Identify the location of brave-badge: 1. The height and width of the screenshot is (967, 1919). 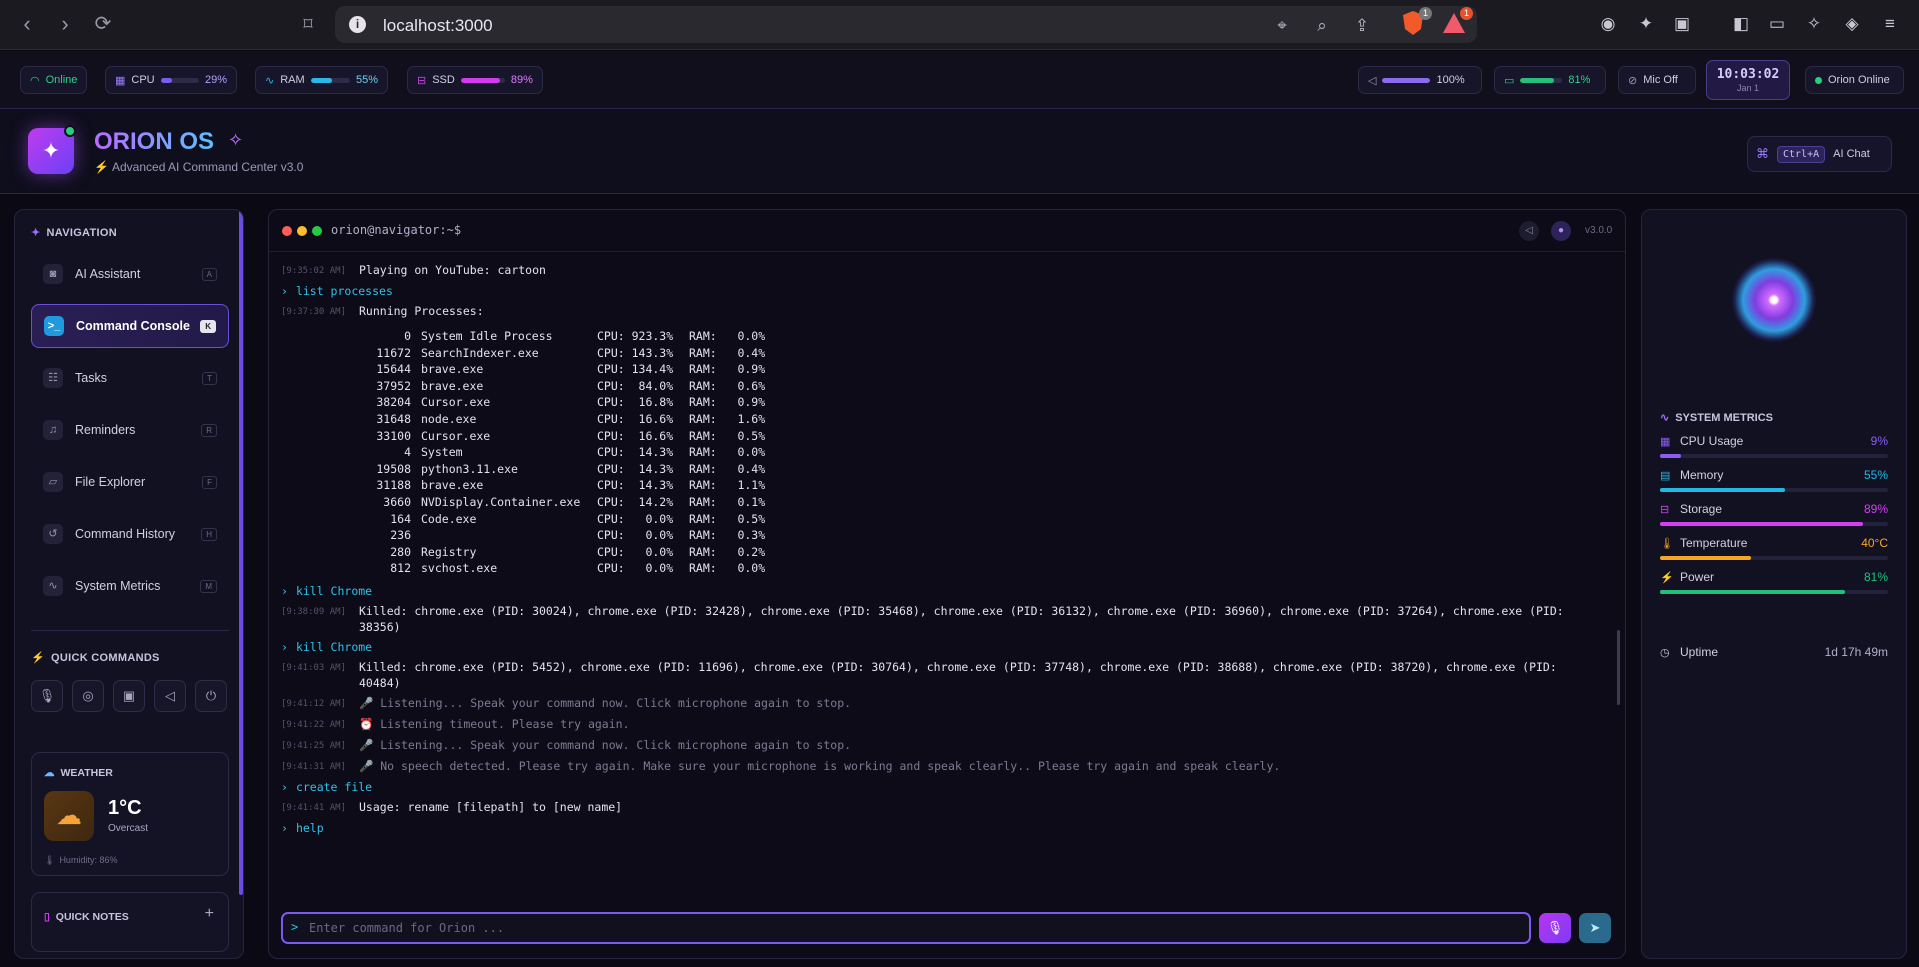
(1425, 13).